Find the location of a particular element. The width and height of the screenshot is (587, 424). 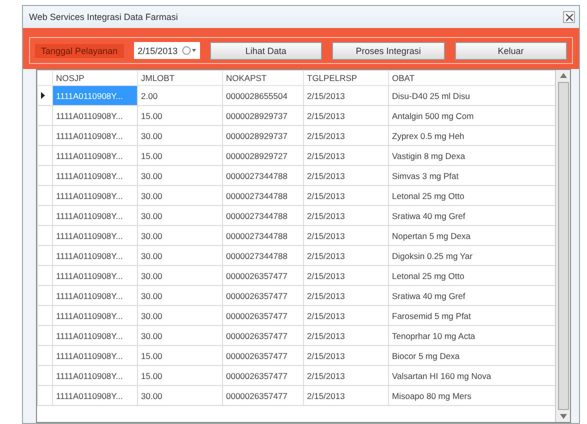

column-header: OBAT is located at coordinates (471, 78).